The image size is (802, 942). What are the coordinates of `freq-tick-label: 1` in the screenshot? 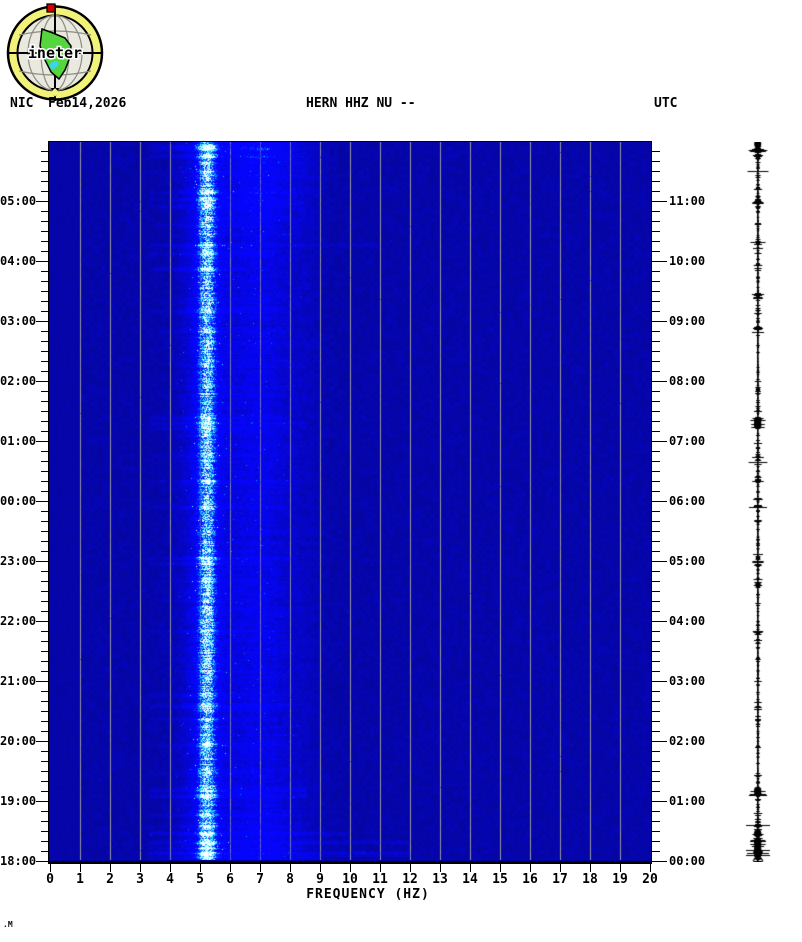 It's located at (80, 879).